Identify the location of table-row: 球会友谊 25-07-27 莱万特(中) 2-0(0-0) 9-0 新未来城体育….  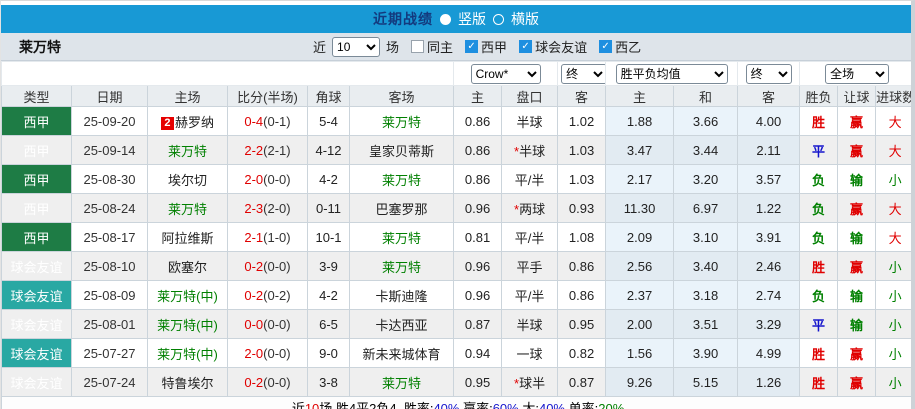
(456, 353).